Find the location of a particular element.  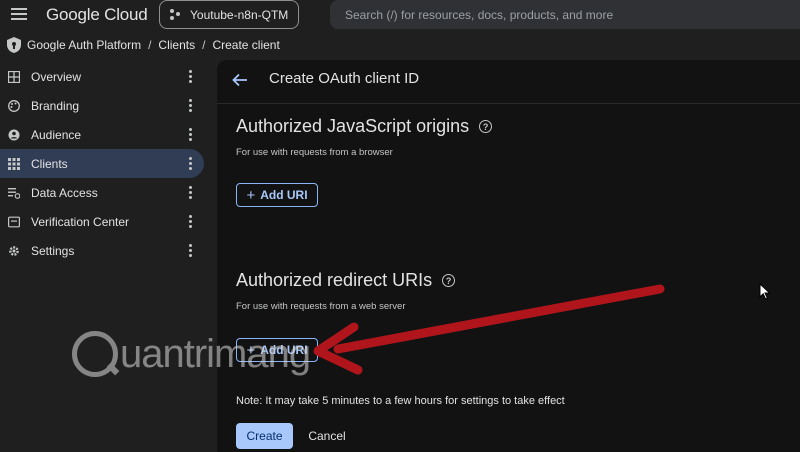

project-name: Youtube-n8n-QTM is located at coordinates (239, 14).